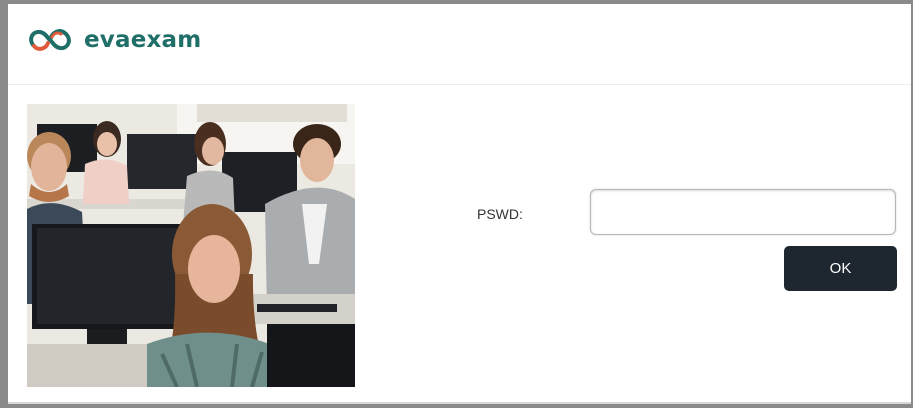  I want to click on brand-logo: evaexam, so click(113, 40).